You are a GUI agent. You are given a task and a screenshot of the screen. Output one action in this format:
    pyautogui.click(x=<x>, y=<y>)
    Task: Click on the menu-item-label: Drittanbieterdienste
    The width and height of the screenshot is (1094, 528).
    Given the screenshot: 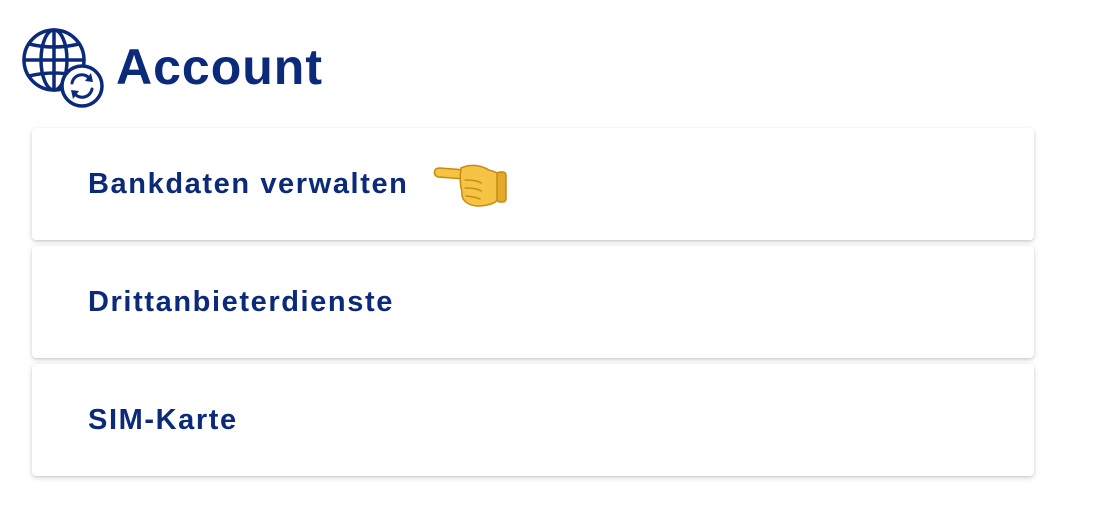 What is the action you would take?
    pyautogui.click(x=241, y=301)
    